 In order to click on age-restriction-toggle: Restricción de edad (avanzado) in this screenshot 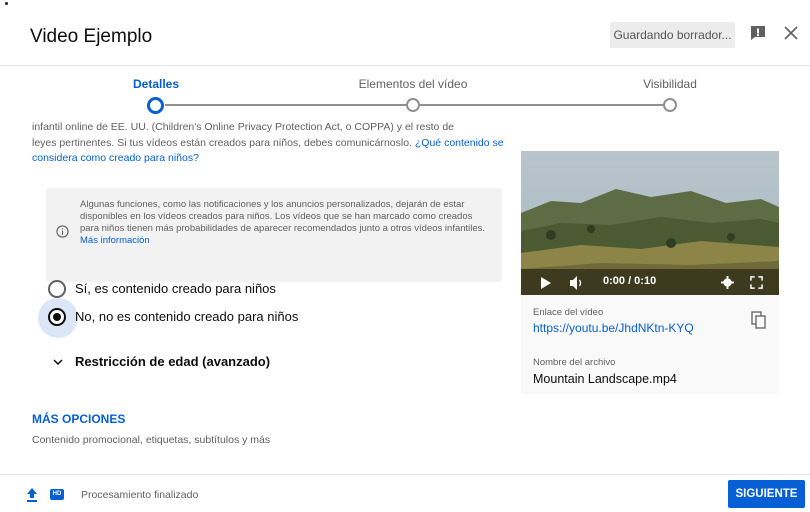, I will do `click(172, 361)`.